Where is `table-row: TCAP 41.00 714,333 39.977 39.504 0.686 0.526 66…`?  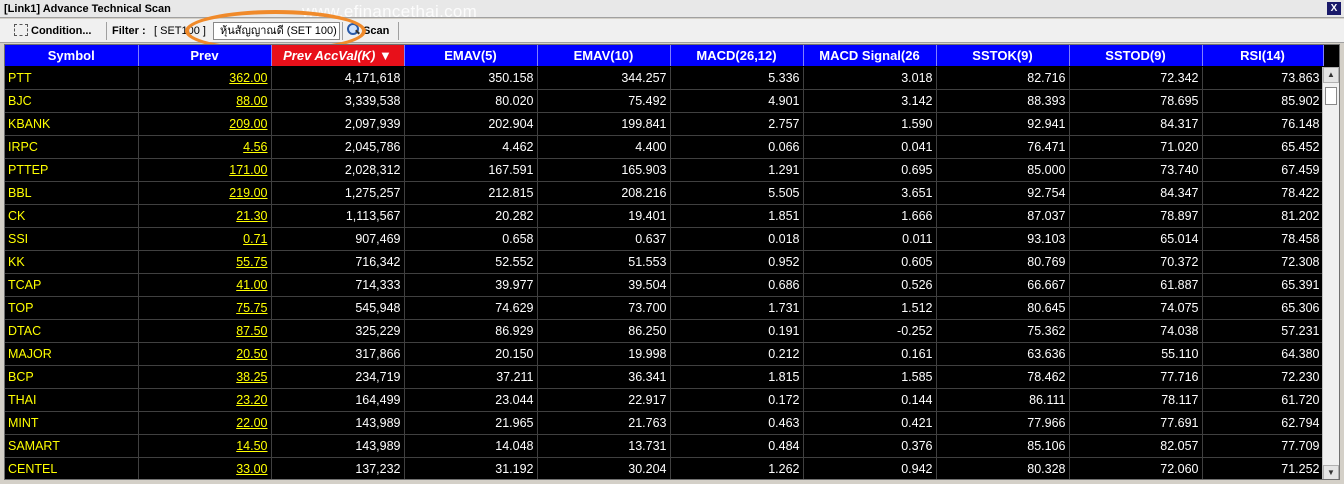 table-row: TCAP 41.00 714,333 39.977 39.504 0.686 0.526 66… is located at coordinates (664, 285).